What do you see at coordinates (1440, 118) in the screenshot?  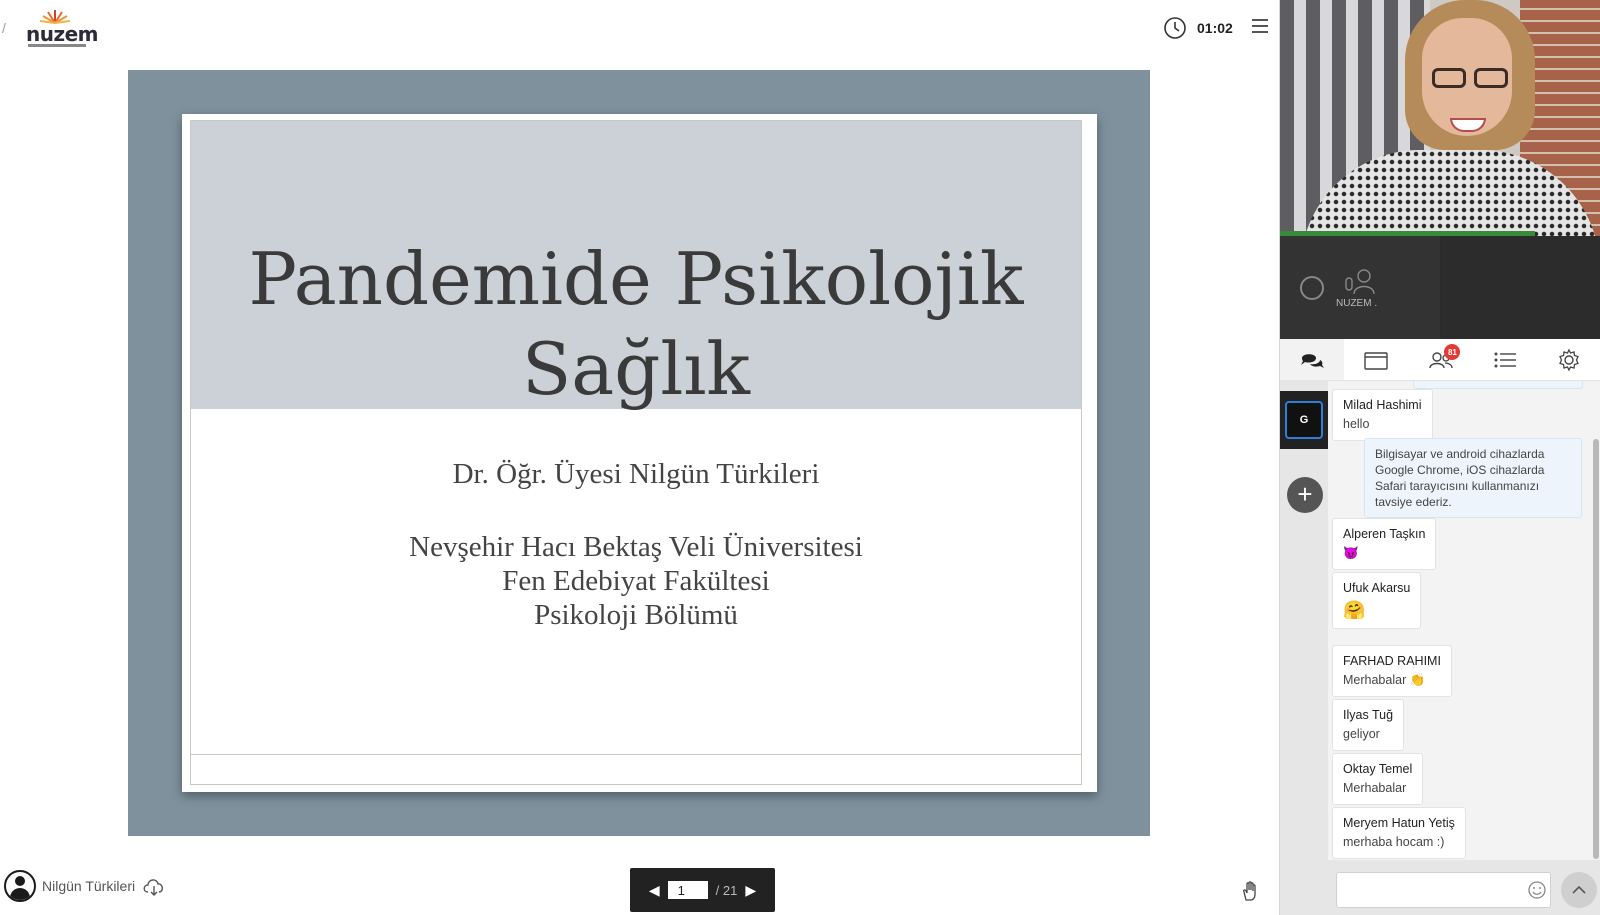 I see `presenter-video` at bounding box center [1440, 118].